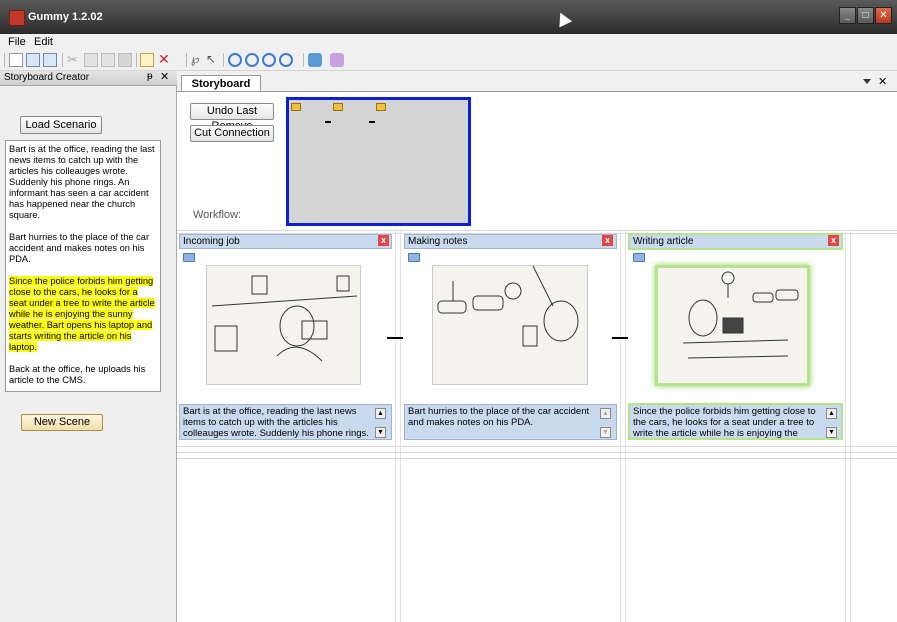 This screenshot has height=622, width=897. Describe the element at coordinates (883, 15) in the screenshot. I see `close-window-button: ✕` at that location.